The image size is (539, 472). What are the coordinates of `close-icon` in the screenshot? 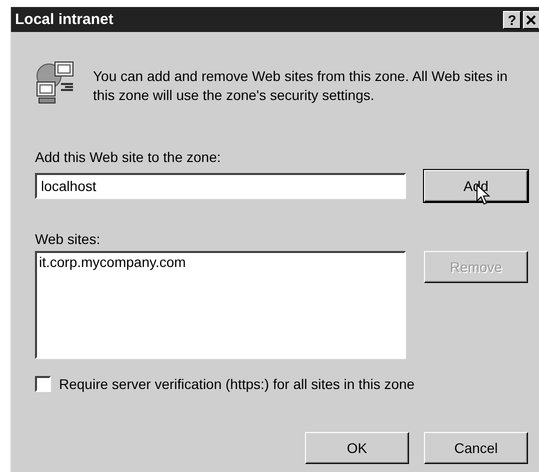 It's located at (531, 19).